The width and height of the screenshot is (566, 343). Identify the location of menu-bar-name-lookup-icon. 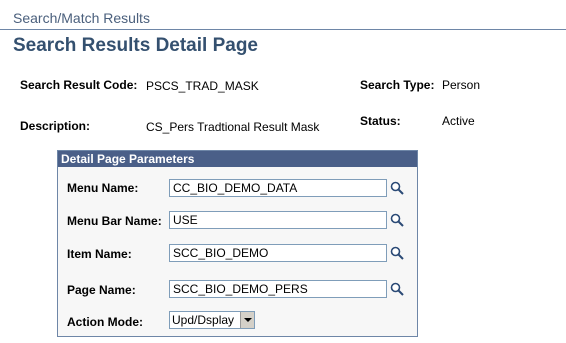
(397, 220).